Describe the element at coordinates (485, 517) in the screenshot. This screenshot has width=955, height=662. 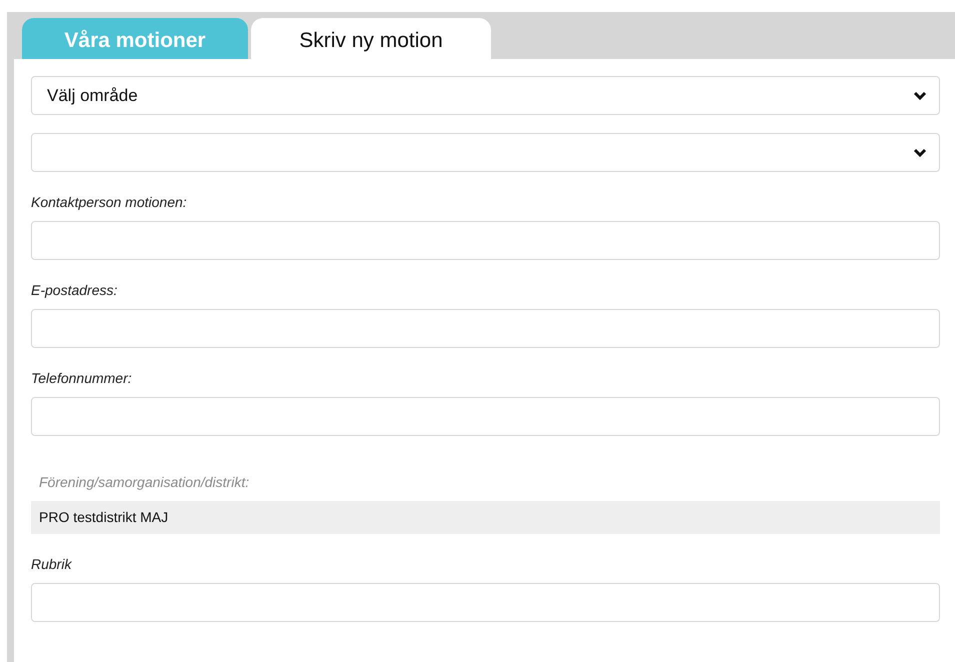
I see `readonly-field: PRO testdistrikt MAJ` at that location.